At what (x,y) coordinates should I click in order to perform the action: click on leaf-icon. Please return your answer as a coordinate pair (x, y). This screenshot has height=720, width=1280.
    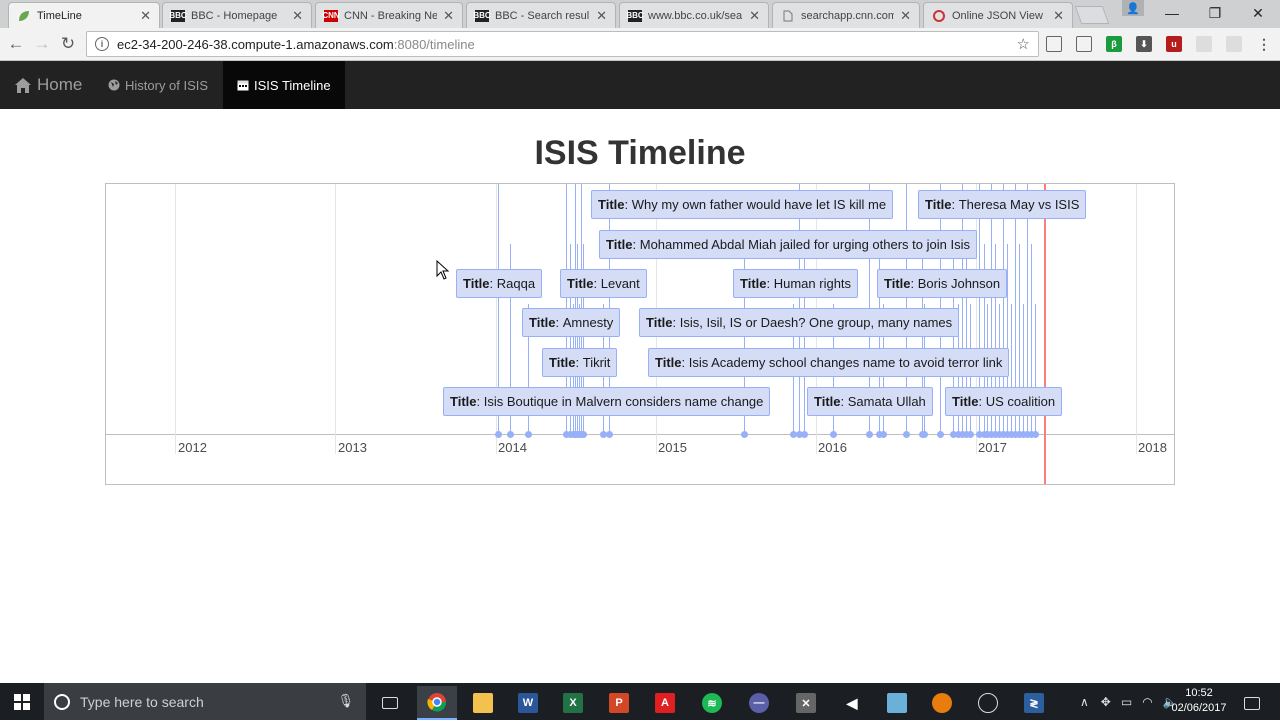
    Looking at the image, I should click on (24, 16).